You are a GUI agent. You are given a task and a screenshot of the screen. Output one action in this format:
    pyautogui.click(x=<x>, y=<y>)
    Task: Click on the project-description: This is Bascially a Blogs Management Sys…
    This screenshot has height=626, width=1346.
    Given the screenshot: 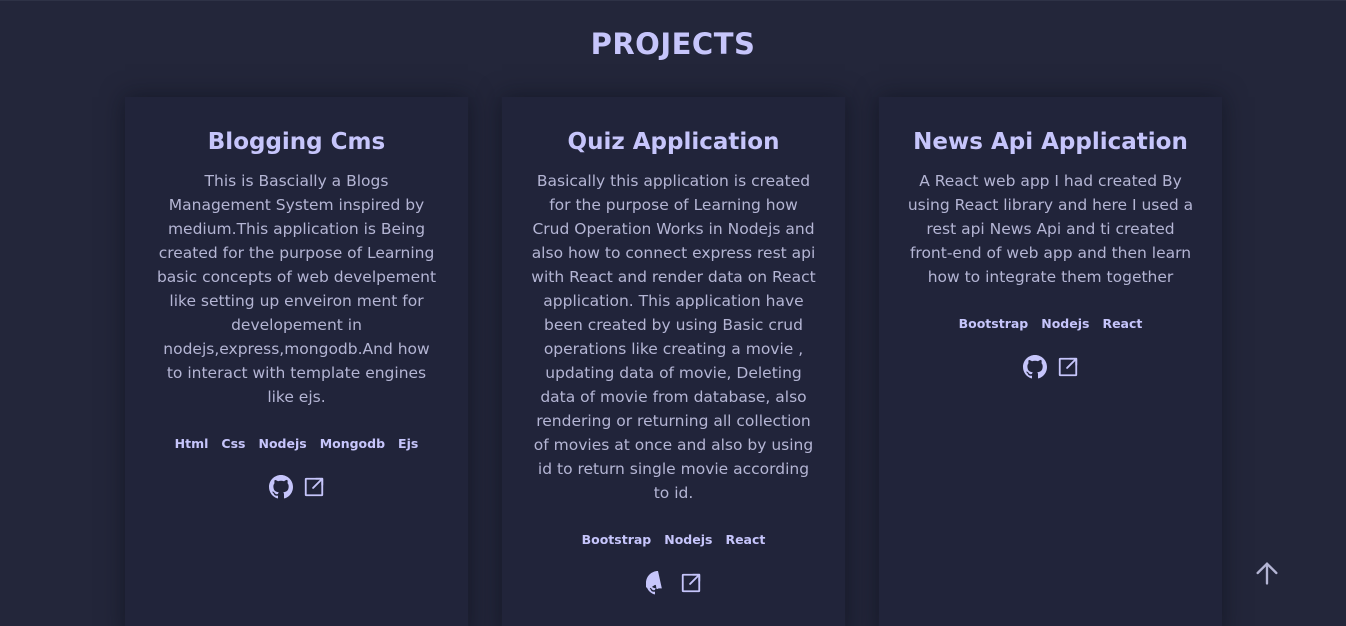 What is the action you would take?
    pyautogui.click(x=296, y=289)
    